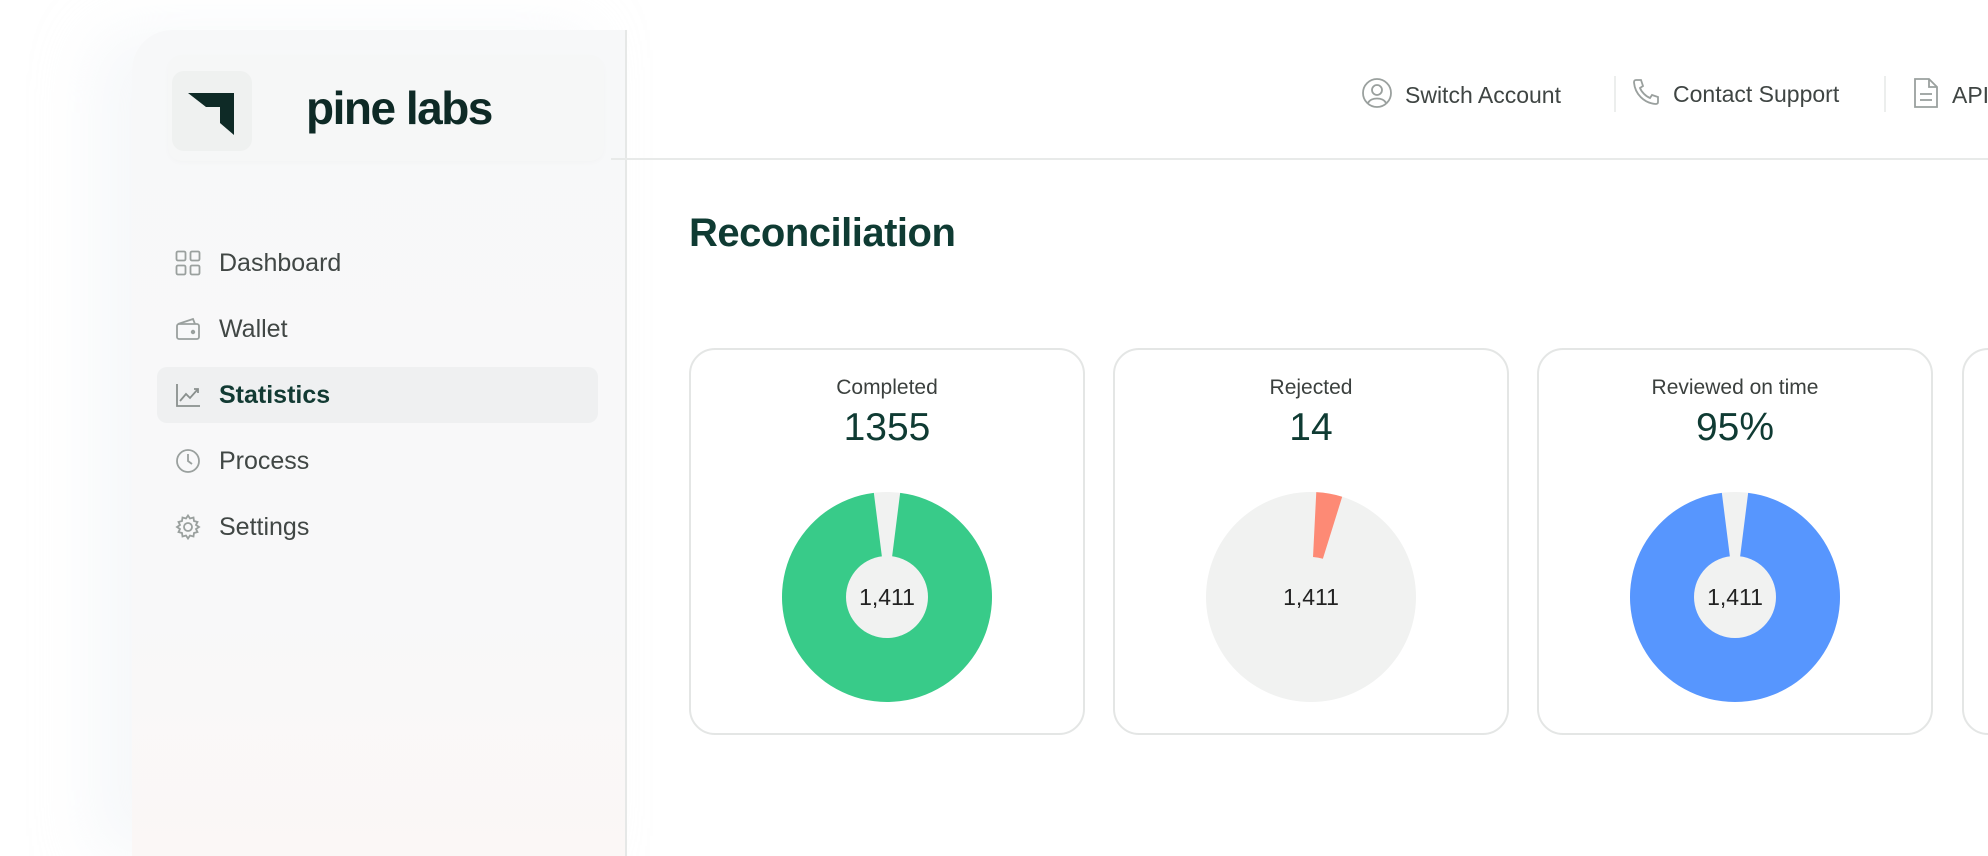 The image size is (1988, 856). Describe the element at coordinates (1735, 541) in the screenshot. I see `stat-card-reviewed: Reviewed on time 95% 1,411` at that location.